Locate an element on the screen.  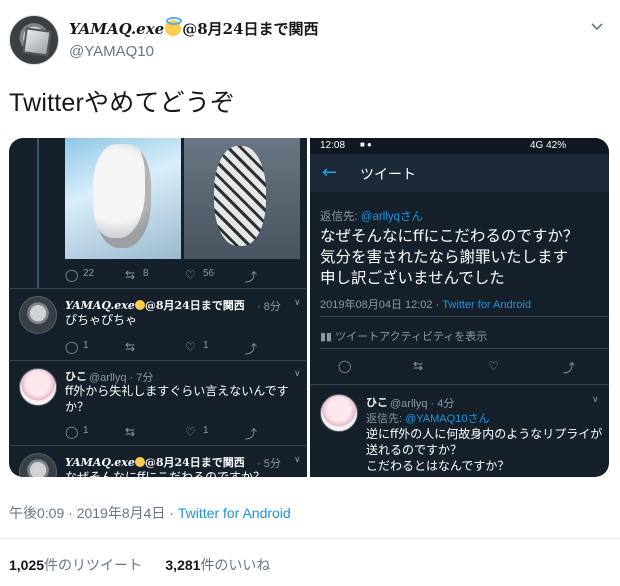
reply-text-line2: か？ is located at coordinates (77, 407).